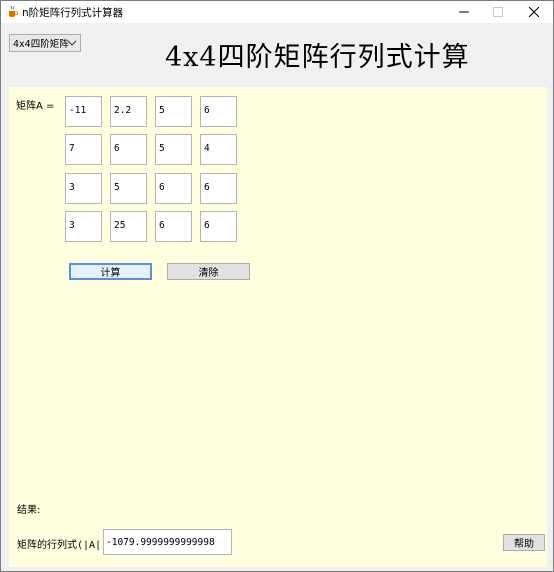 The image size is (554, 572). I want to click on matrix-cell-1-3: 4, so click(218, 149).